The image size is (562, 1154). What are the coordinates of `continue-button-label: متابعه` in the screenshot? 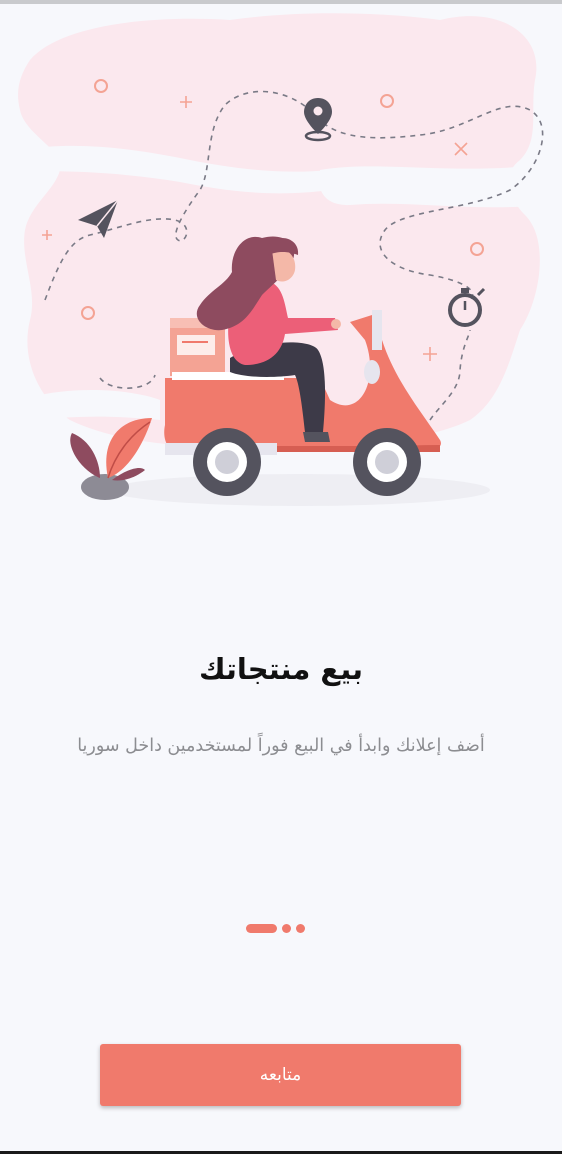 It's located at (280, 1075).